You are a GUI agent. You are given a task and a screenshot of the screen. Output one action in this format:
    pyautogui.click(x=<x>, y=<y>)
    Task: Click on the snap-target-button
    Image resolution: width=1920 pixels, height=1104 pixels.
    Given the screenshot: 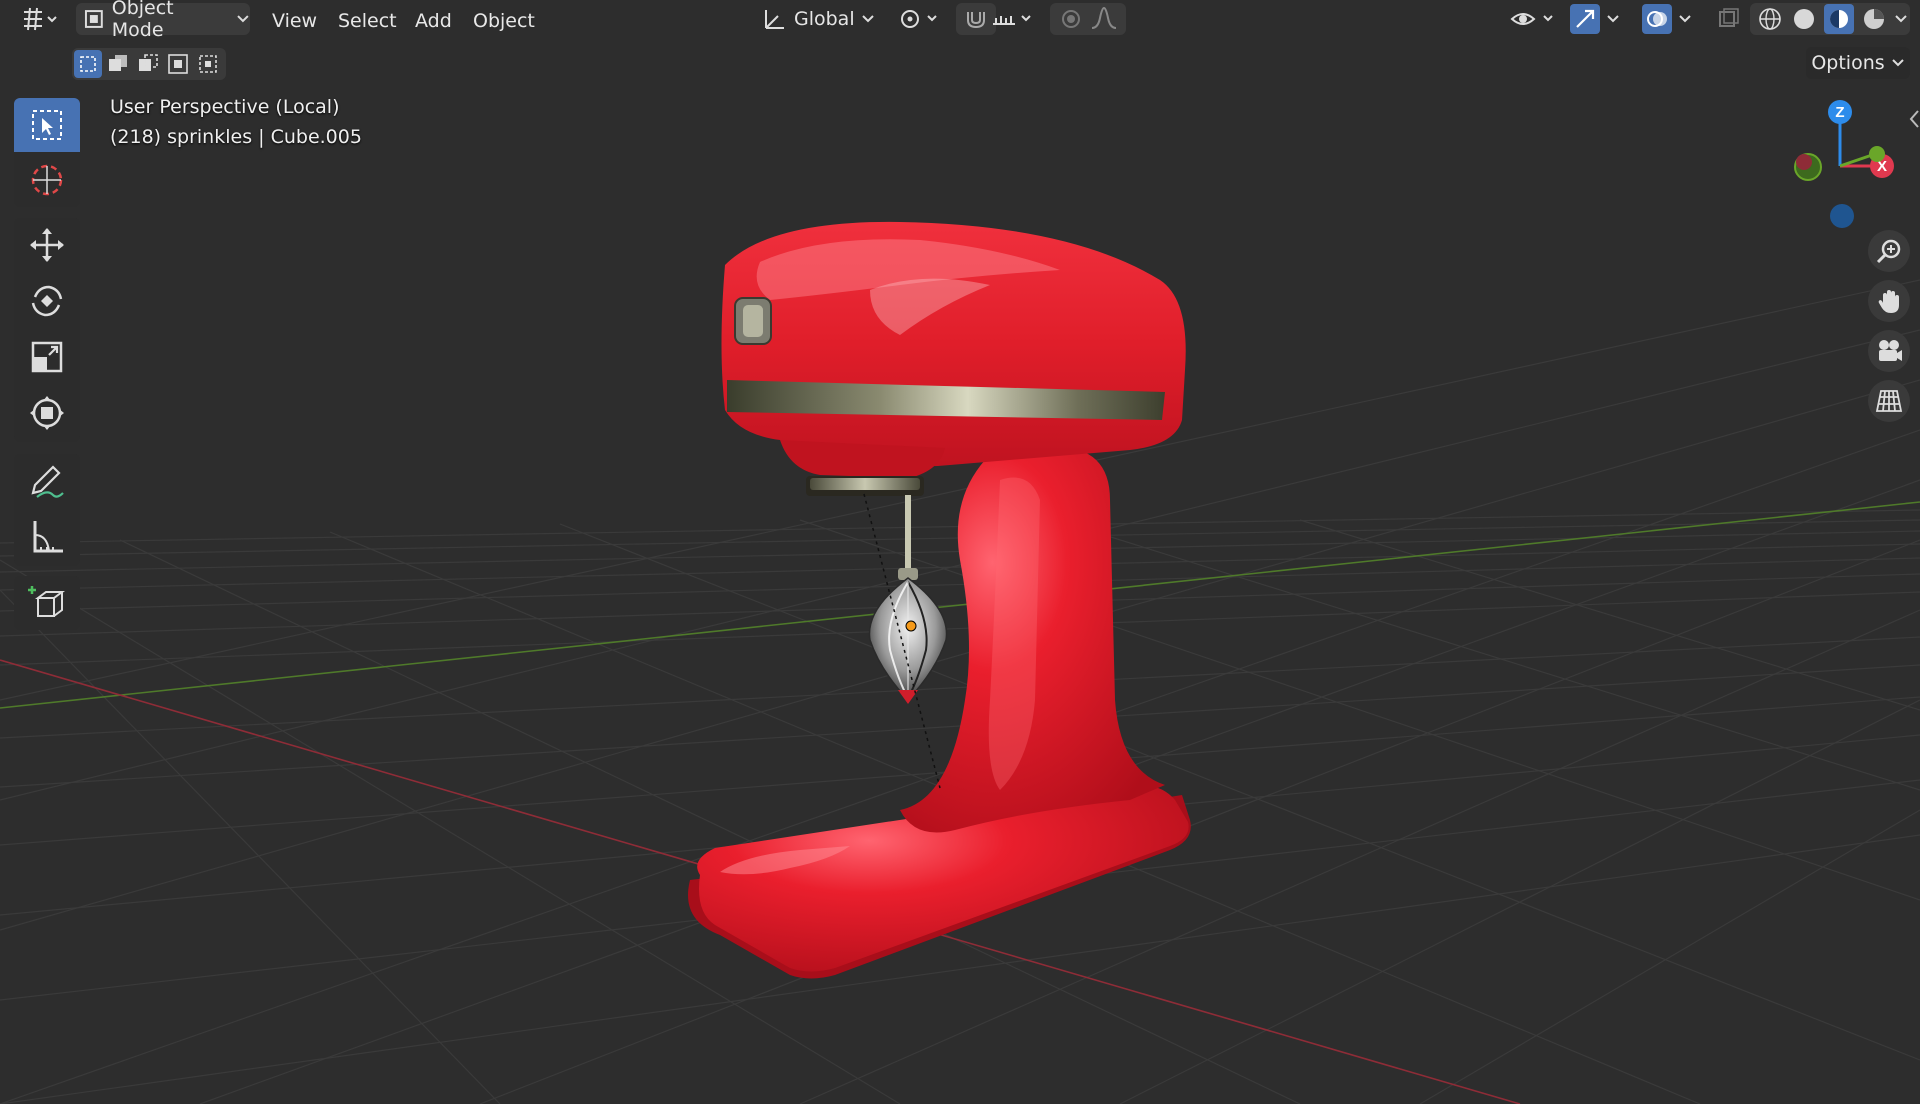 What is the action you would take?
    pyautogui.click(x=1015, y=19)
    